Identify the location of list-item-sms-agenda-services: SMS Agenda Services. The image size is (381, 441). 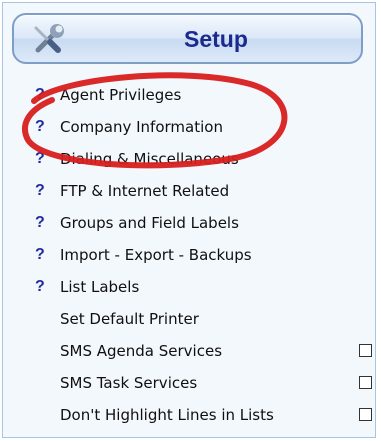
(190, 351).